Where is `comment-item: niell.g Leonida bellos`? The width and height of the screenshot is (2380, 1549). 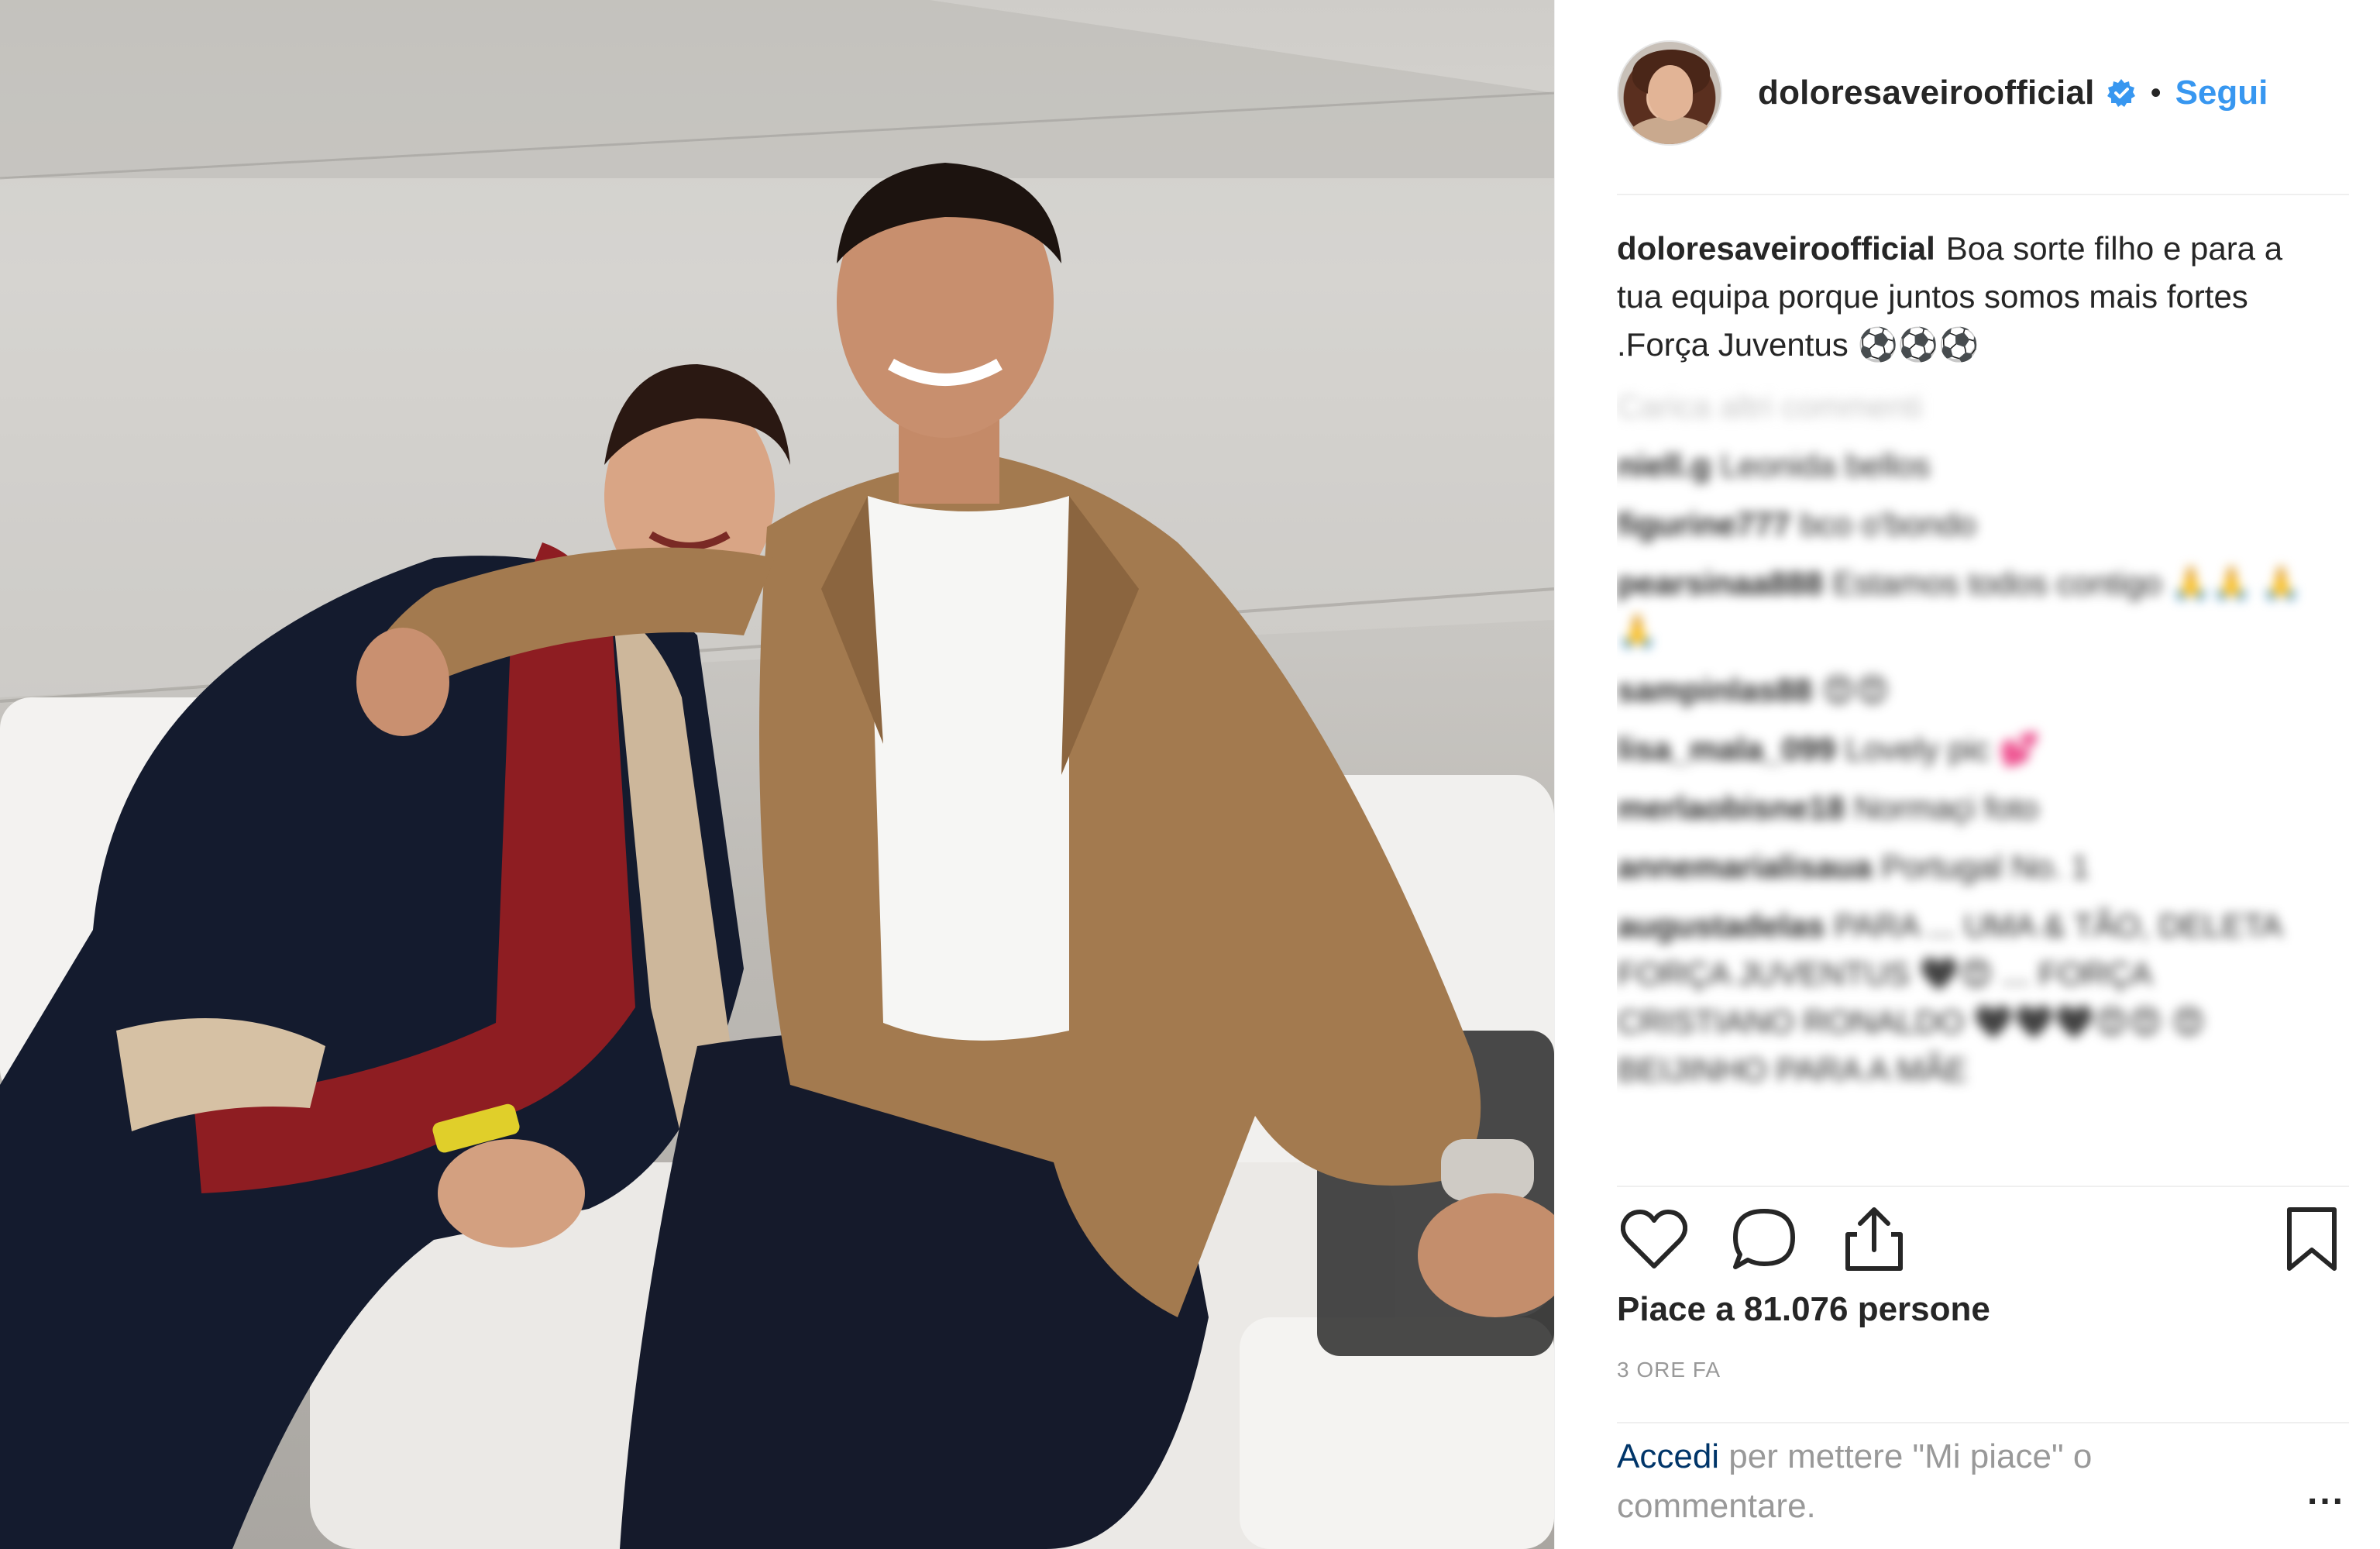 comment-item: niell.g Leonida bellos is located at coordinates (1972, 466).